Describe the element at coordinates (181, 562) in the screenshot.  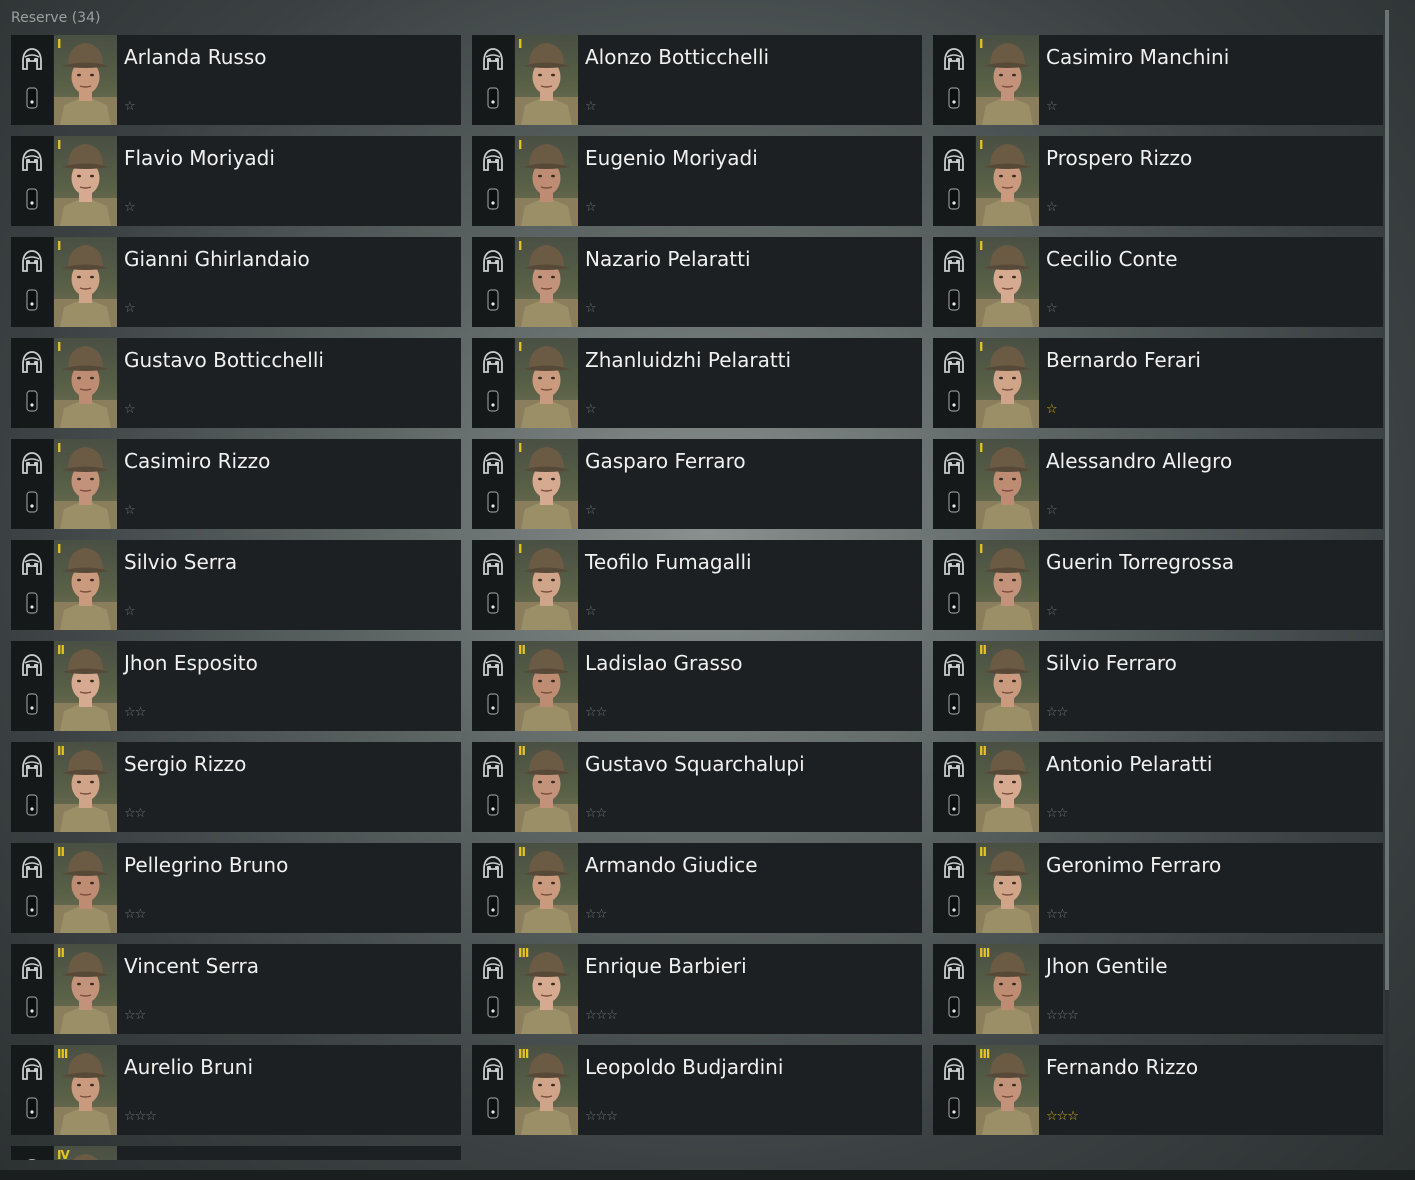
I see `soldier-name: Silvio Serra` at that location.